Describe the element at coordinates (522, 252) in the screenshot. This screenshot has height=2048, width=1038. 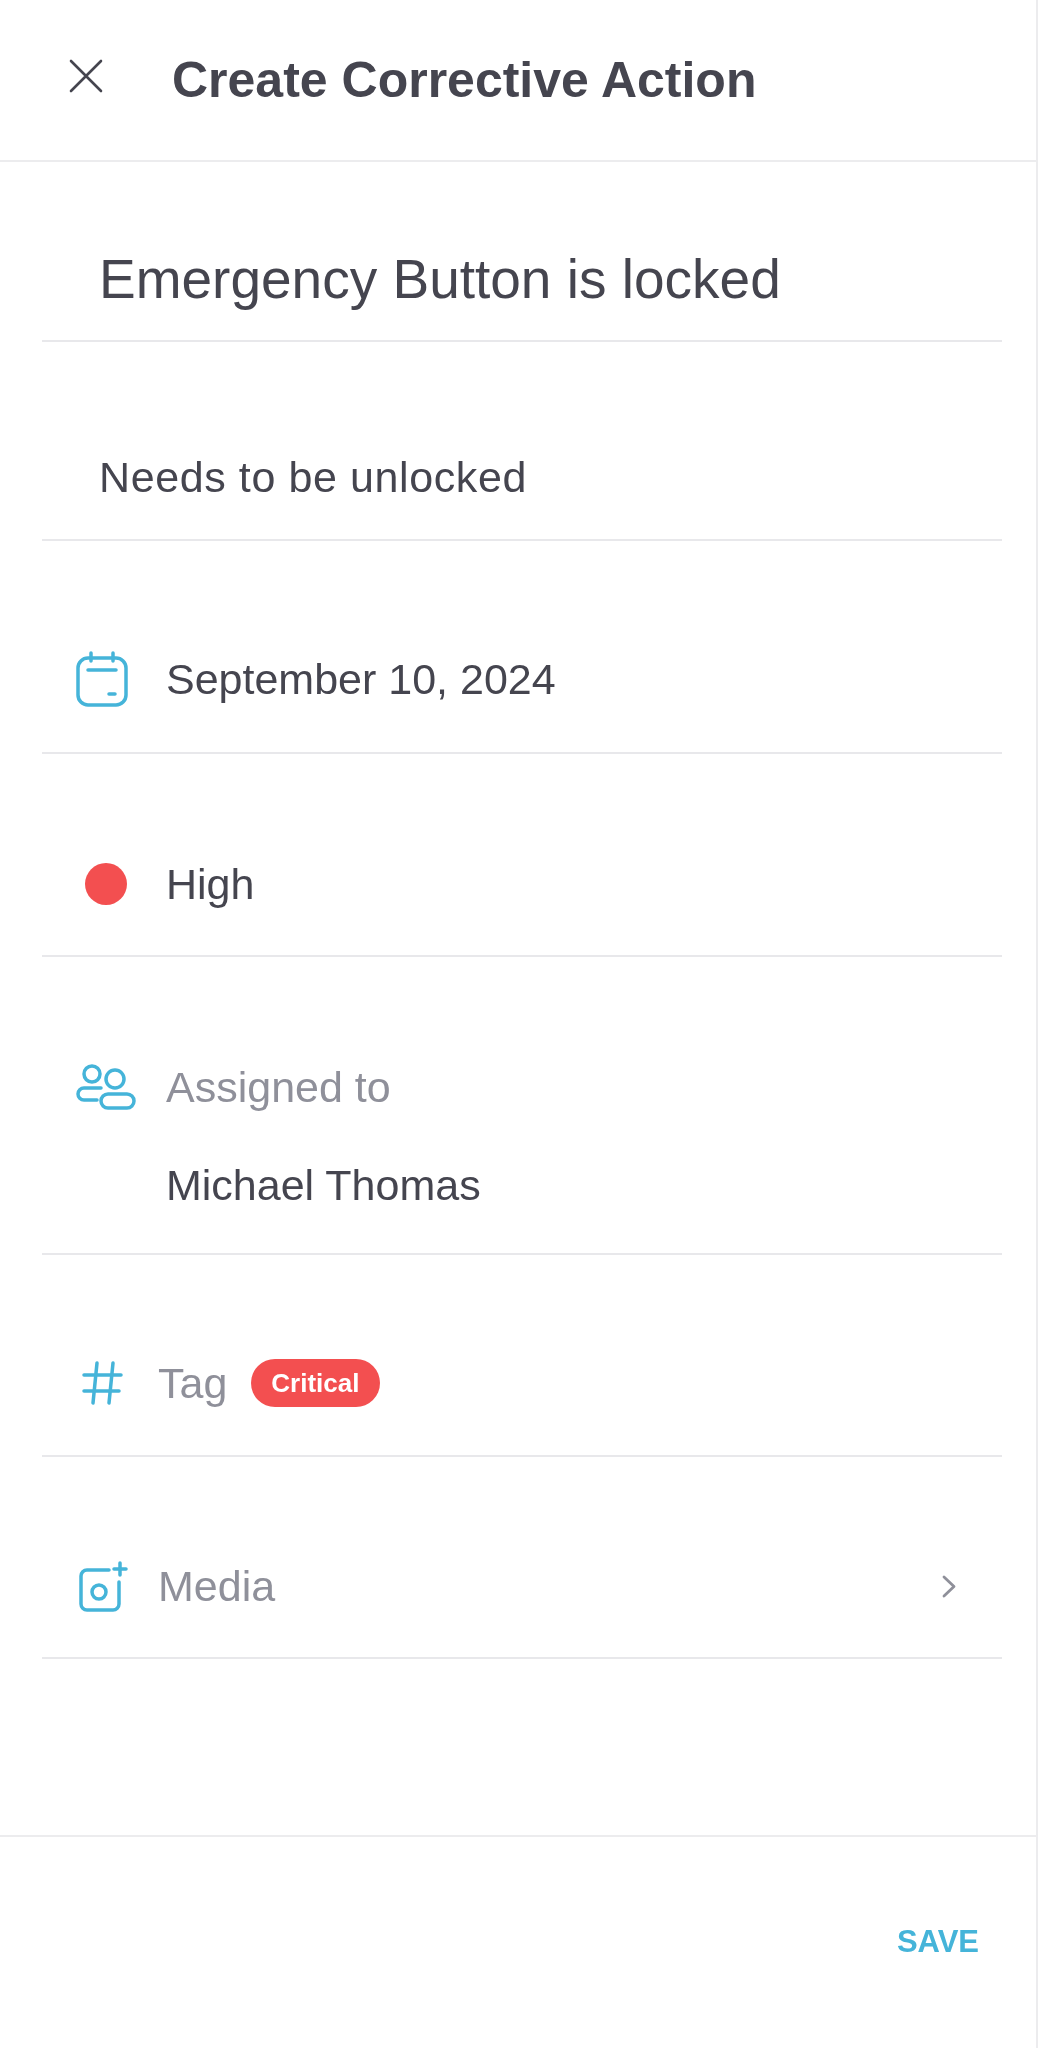
I see `title-field: Emergency Button is locked` at that location.